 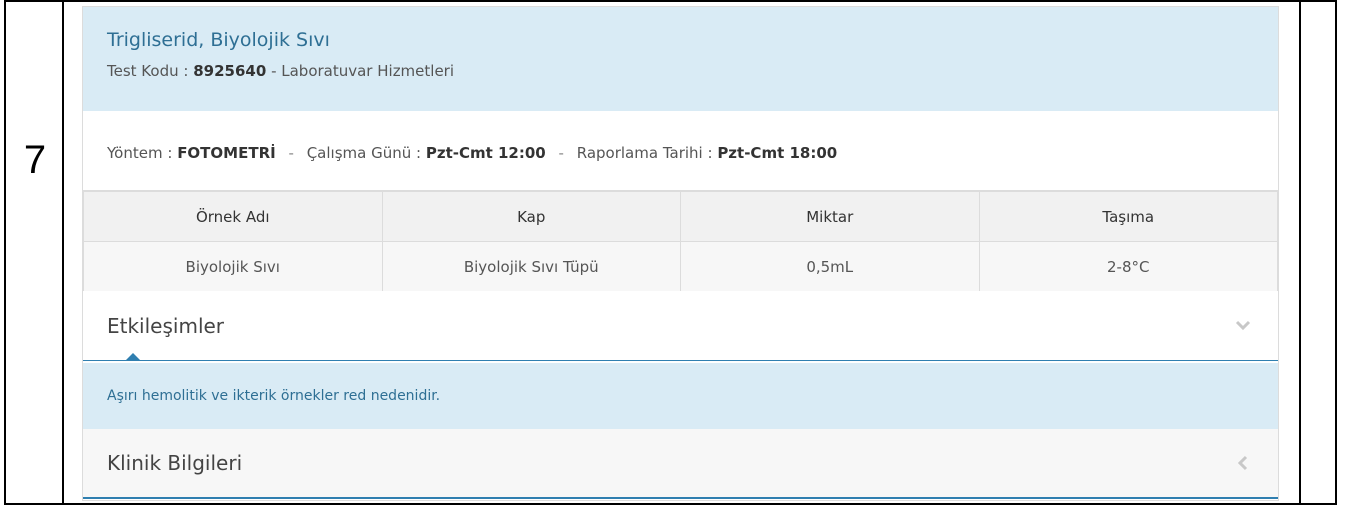 What do you see at coordinates (140, 153) in the screenshot?
I see `method-label: Yöntem :` at bounding box center [140, 153].